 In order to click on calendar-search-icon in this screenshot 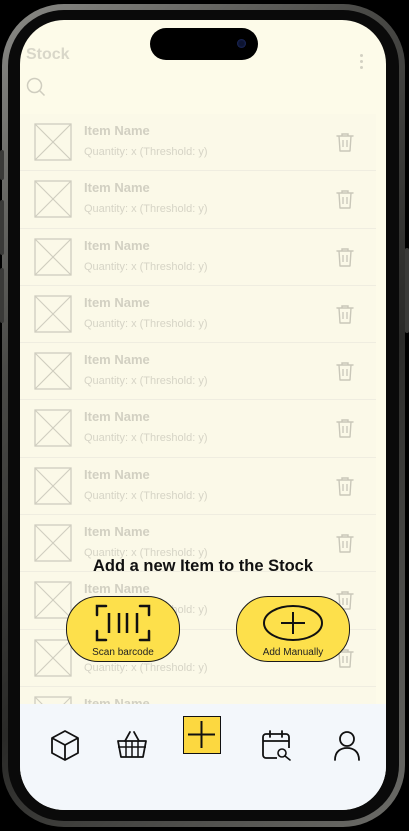, I will do `click(277, 745)`.